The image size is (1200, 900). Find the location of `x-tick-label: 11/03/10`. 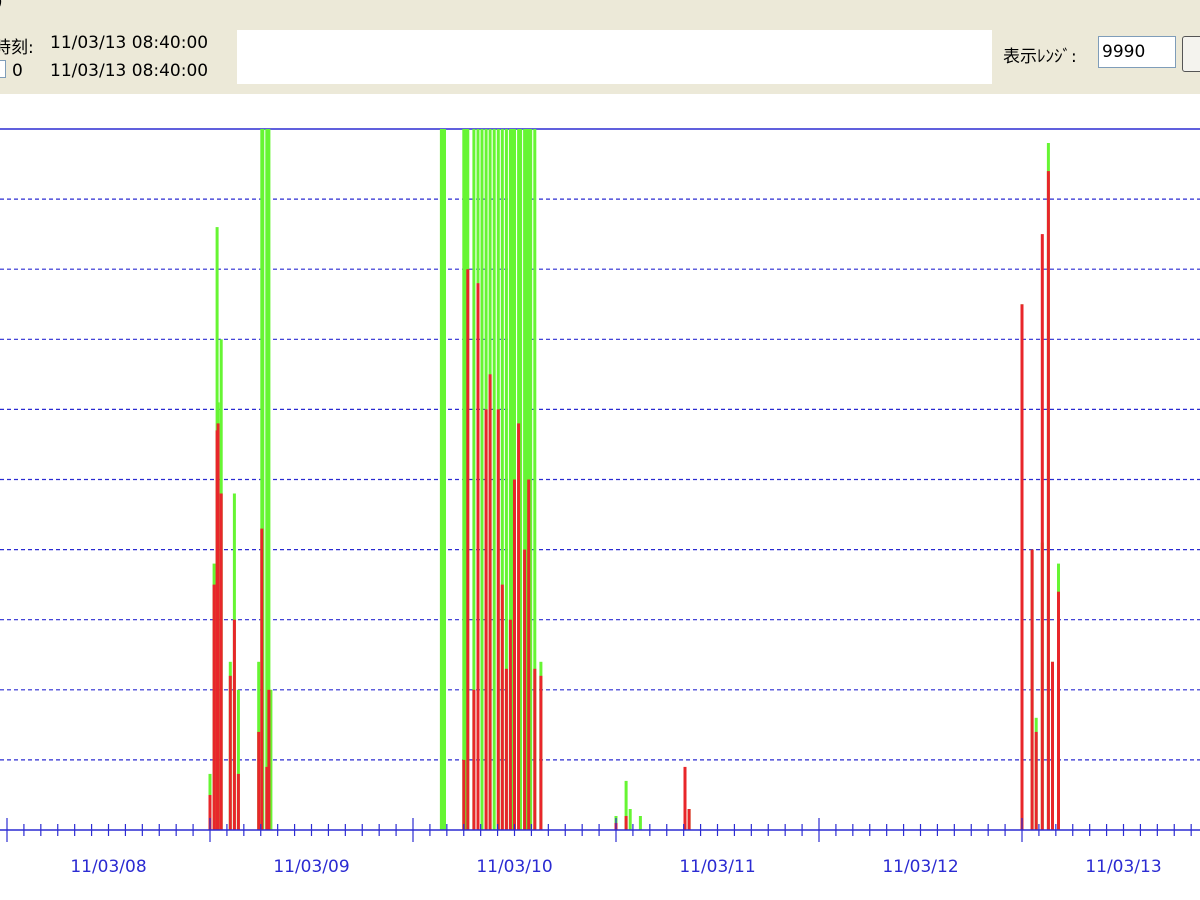

x-tick-label: 11/03/10 is located at coordinates (514, 867).